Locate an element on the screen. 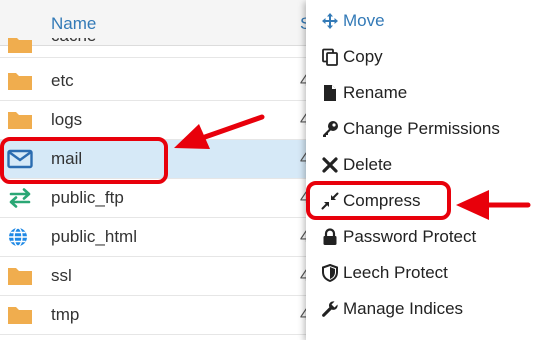  file-name: public_html is located at coordinates (94, 236).